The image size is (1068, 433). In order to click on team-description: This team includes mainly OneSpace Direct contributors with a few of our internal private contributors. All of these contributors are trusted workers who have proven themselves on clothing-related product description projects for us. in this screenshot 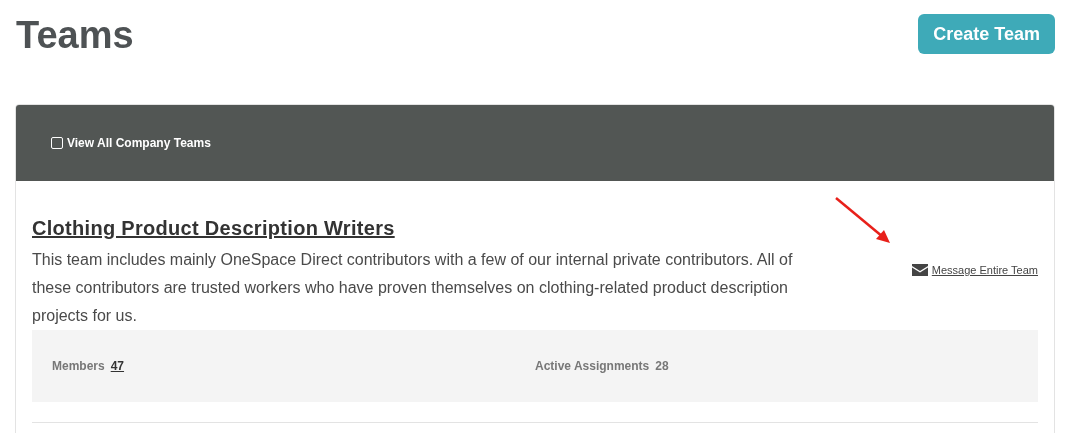, I will do `click(413, 288)`.